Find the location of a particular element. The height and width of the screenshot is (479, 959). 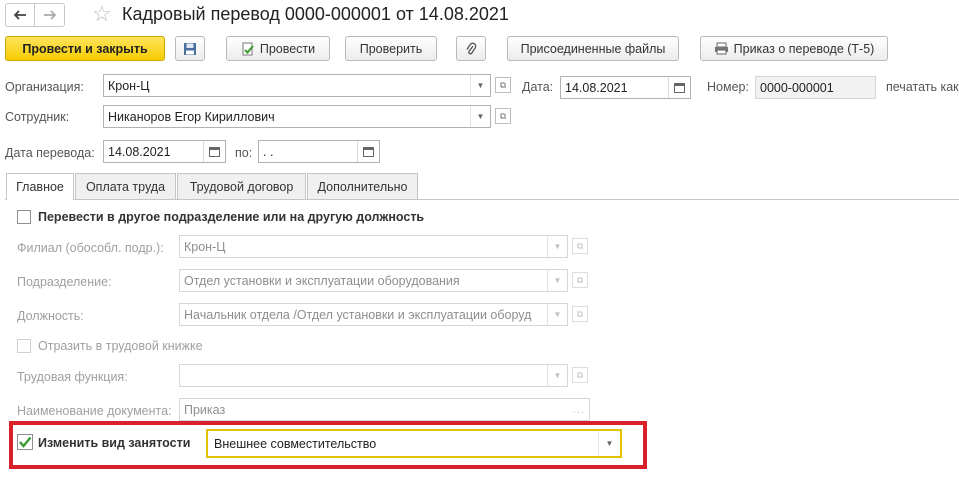

workbook-label: Отразить в трудовой книжке is located at coordinates (120, 346).